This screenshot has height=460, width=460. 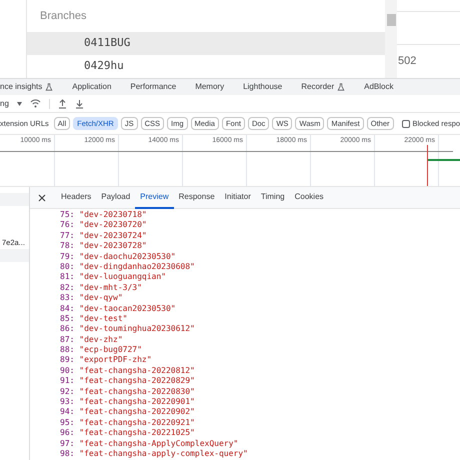 I want to click on devtools-tab: Lighthouse, so click(x=262, y=87).